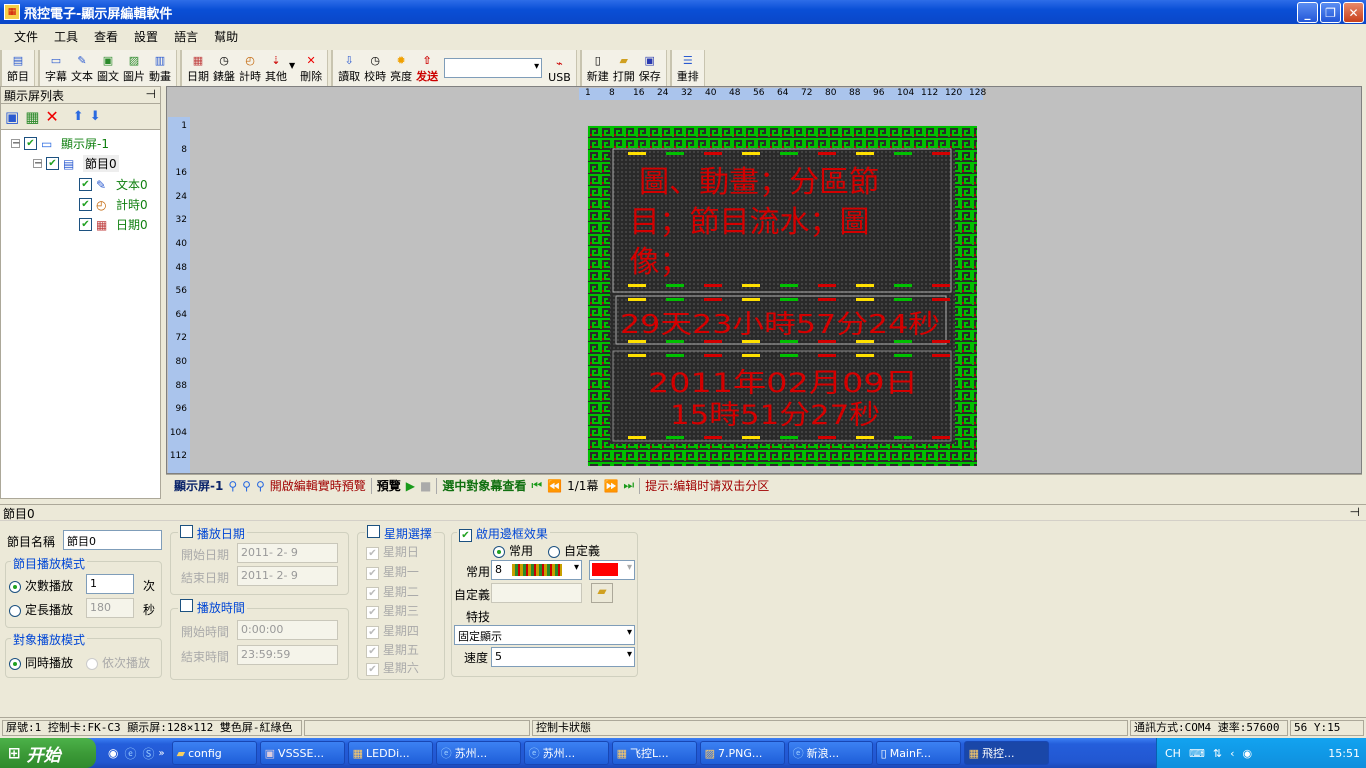  Describe the element at coordinates (392, 667) in the screenshot. I see `weekday-saturday: ✔ 星期六` at that location.